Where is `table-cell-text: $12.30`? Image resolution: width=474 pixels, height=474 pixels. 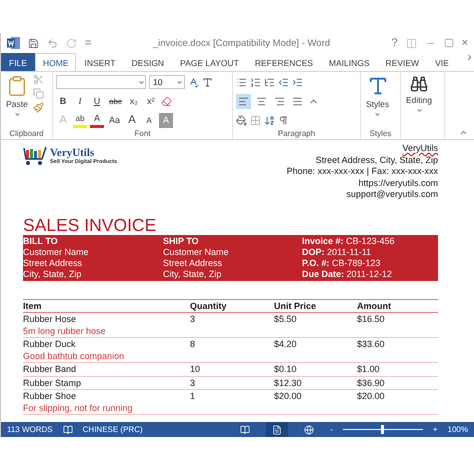 table-cell-text: $12.30 is located at coordinates (288, 383).